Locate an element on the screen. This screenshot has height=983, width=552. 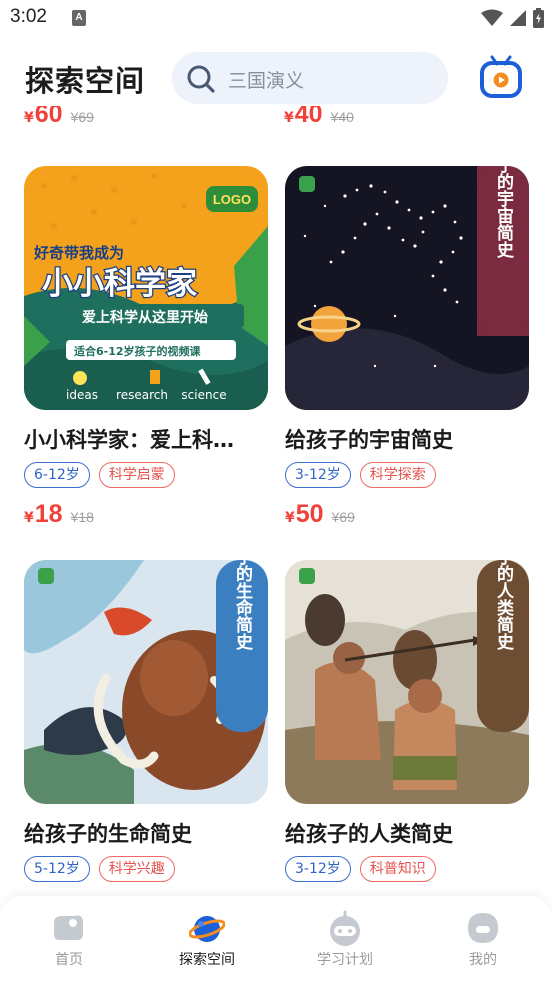
svg-text: LOGO is located at coordinates (232, 199).